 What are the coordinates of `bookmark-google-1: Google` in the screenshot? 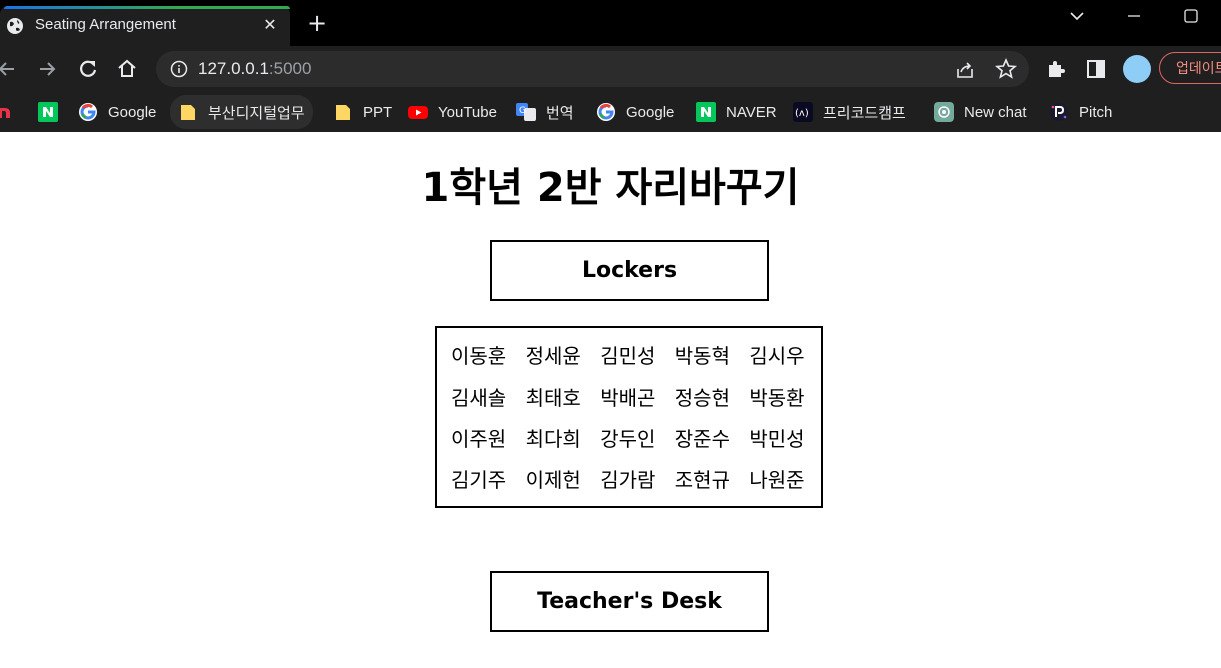 It's located at (117, 112).